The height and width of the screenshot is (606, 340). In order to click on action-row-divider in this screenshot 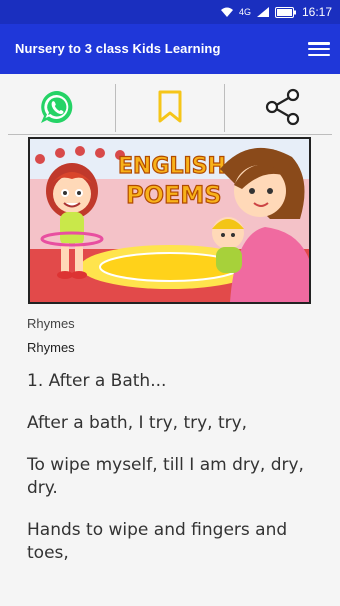, I will do `click(170, 134)`.